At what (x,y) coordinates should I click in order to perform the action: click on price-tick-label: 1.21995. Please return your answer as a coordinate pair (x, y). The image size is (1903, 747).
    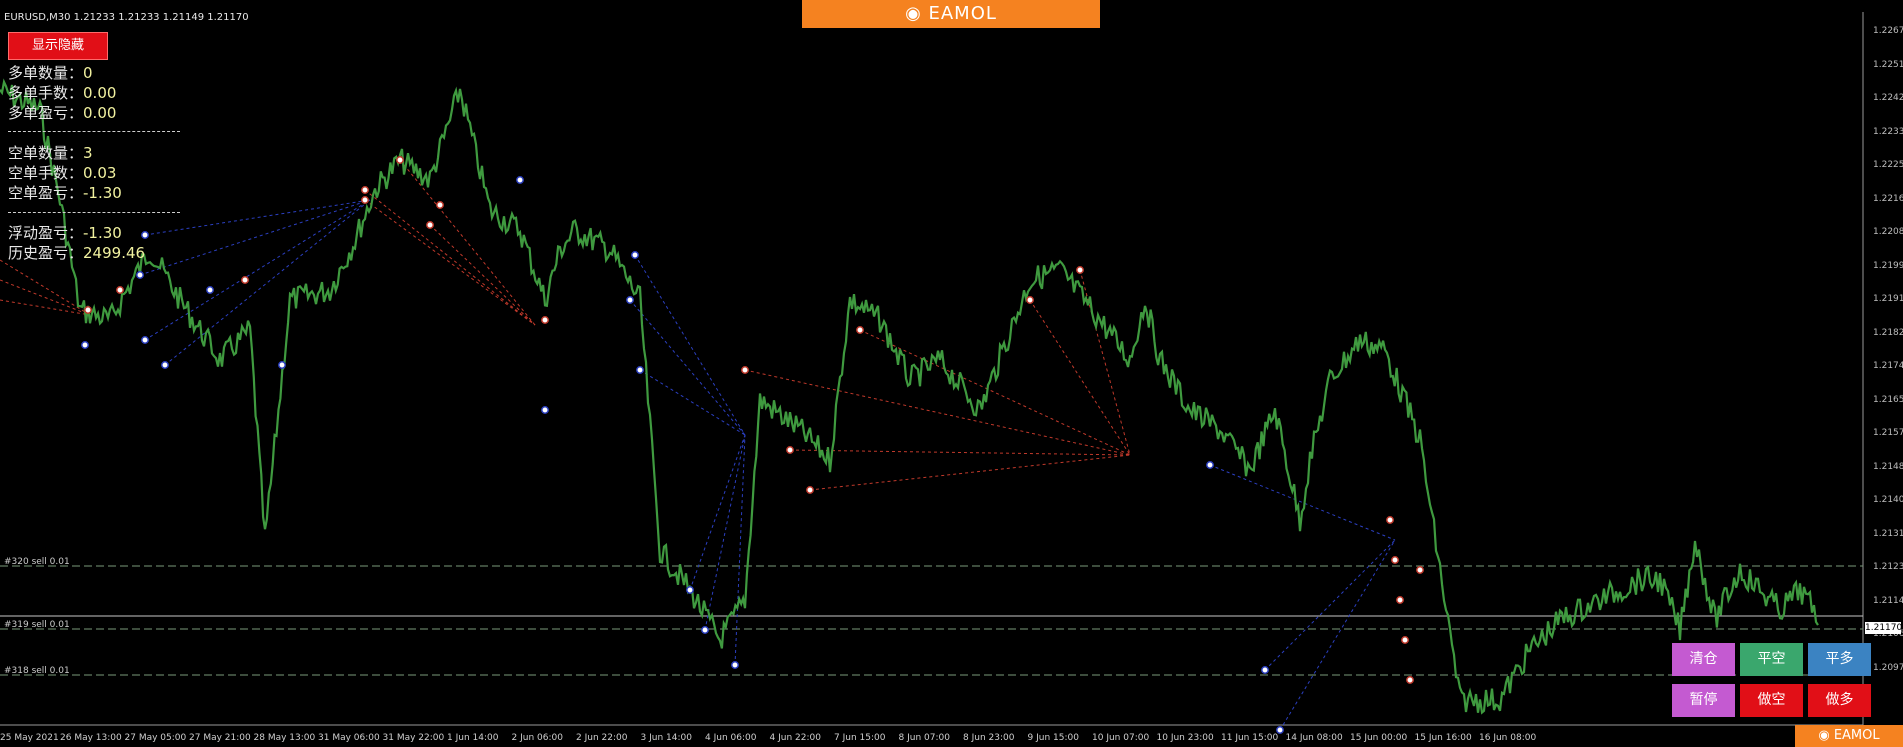
    Looking at the image, I should click on (1888, 265).